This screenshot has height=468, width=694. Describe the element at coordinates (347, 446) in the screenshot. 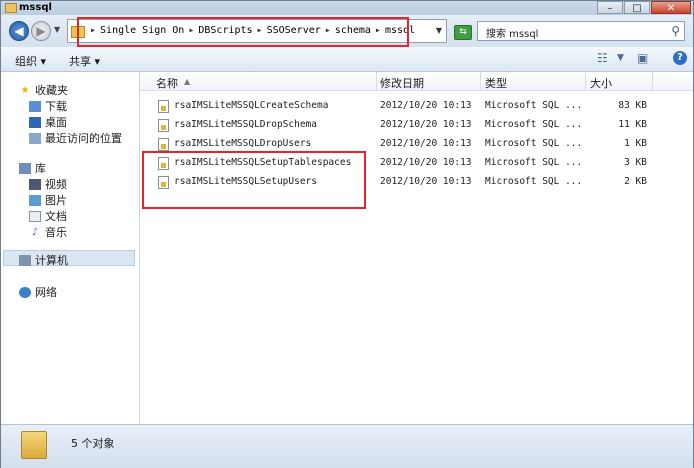

I see `details-pane: 5 个对象` at that location.